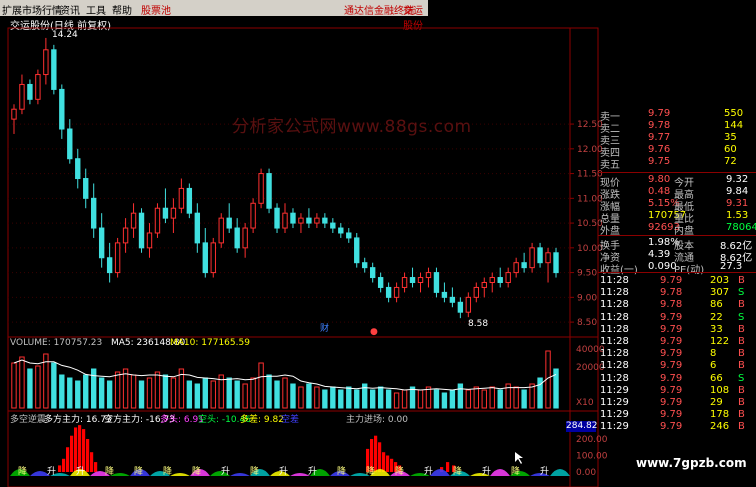  What do you see at coordinates (677, 193) in the screenshot?
I see `stat-row: 涨跌 0.48 最高 9.84` at bounding box center [677, 193].